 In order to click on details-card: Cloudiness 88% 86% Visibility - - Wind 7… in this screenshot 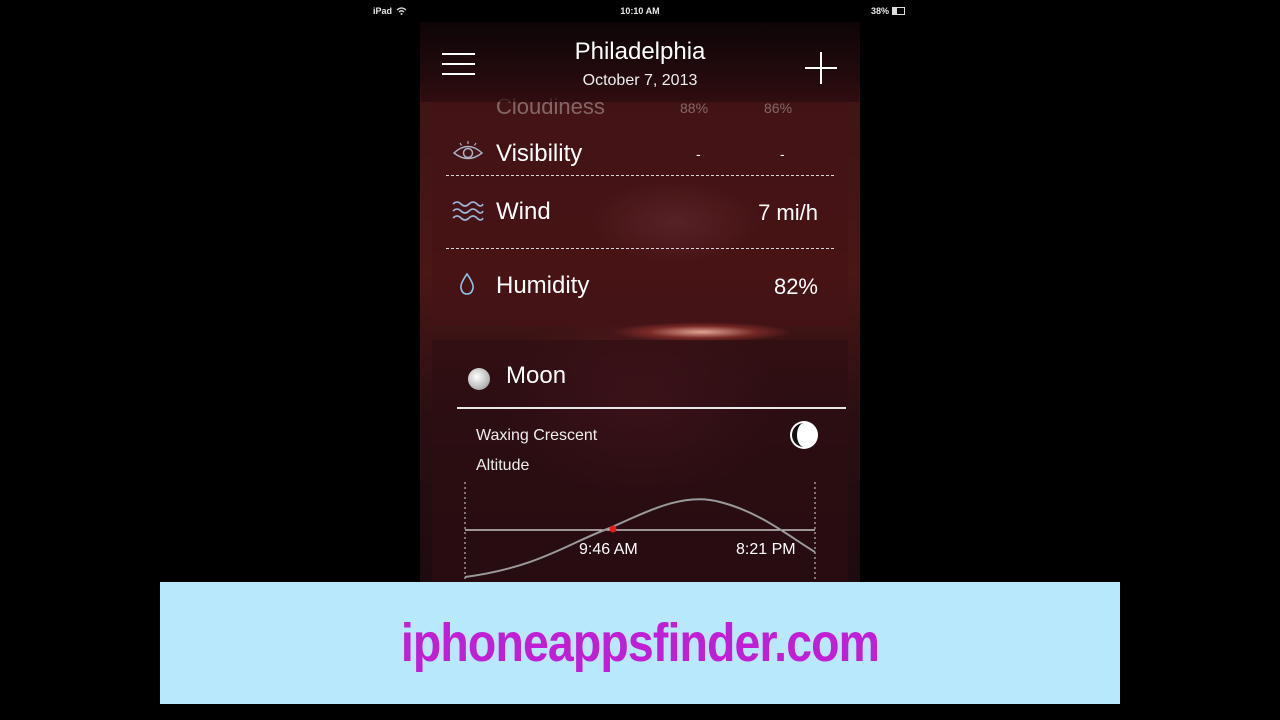, I will do `click(640, 209)`.